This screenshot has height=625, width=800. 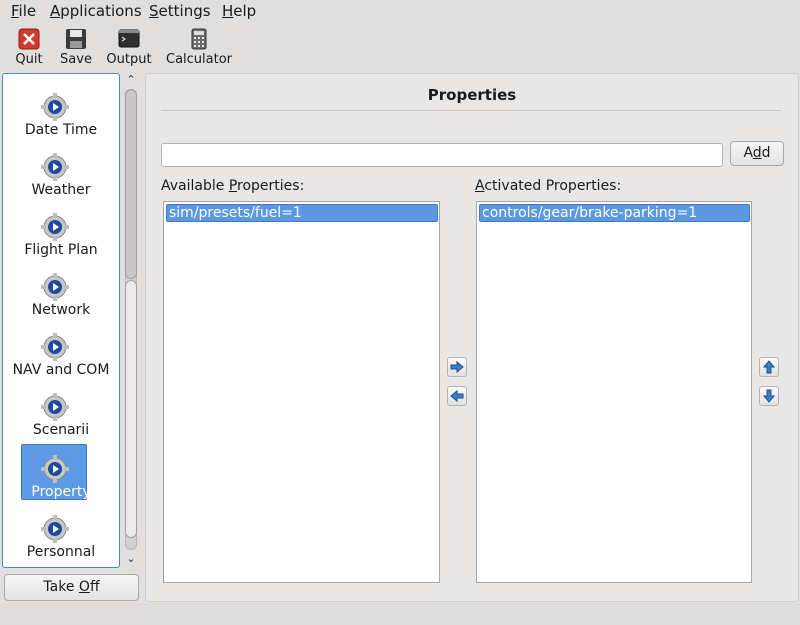 I want to click on activated-properties-label: Activated Properties:, so click(x=548, y=186).